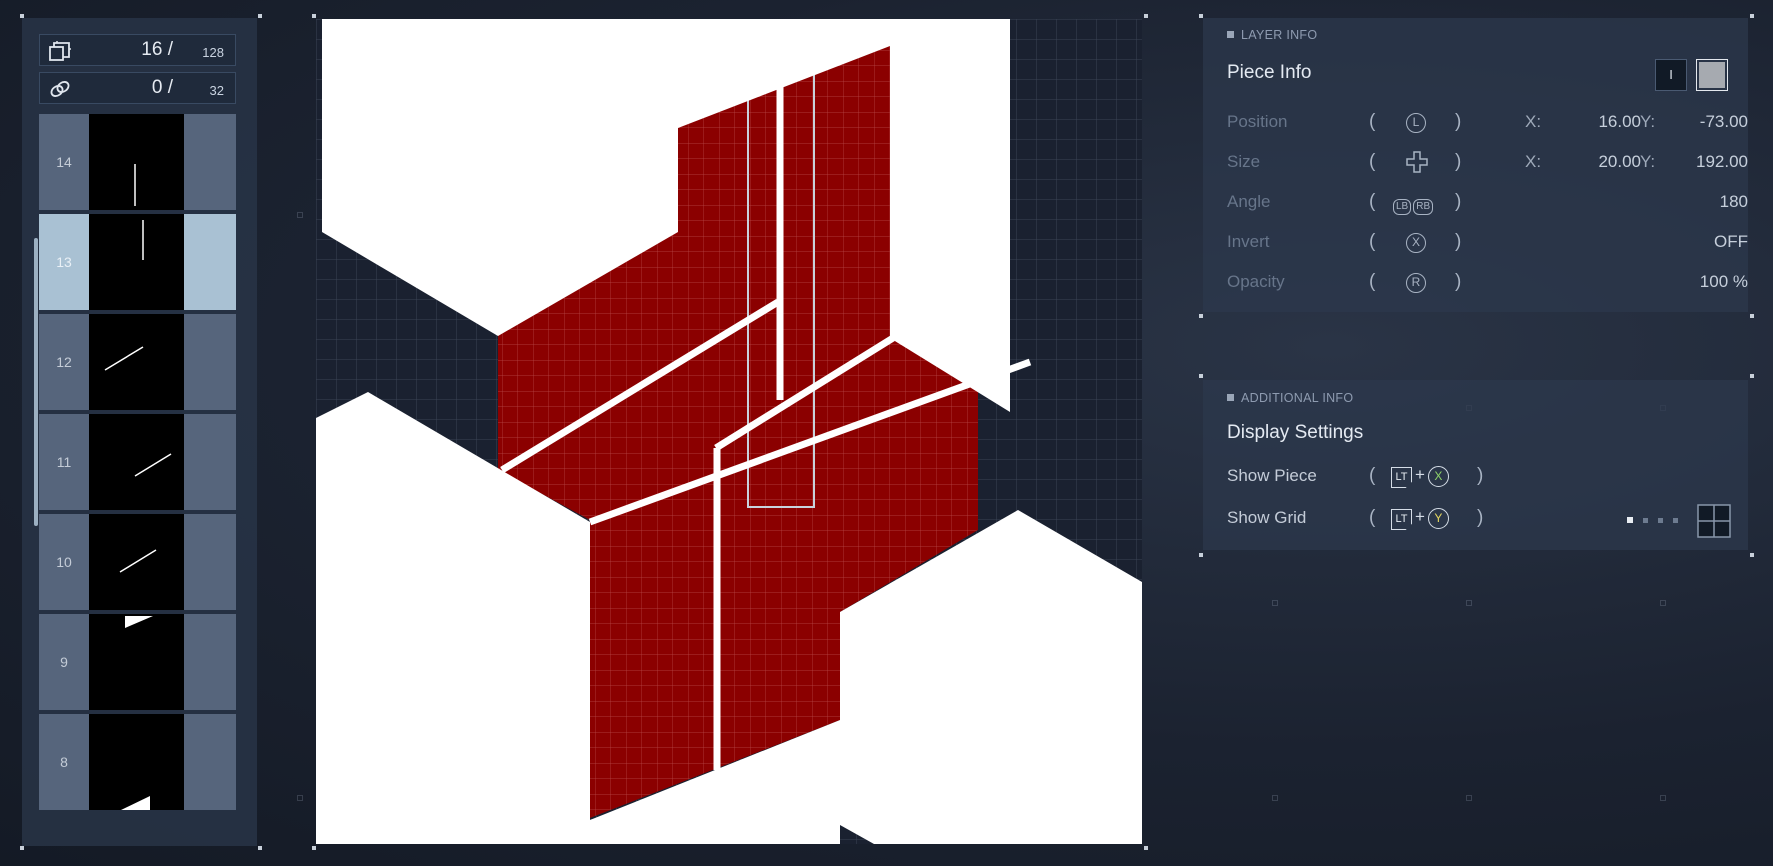 This screenshot has width=1773, height=866. I want to click on layer-number: 8, so click(64, 762).